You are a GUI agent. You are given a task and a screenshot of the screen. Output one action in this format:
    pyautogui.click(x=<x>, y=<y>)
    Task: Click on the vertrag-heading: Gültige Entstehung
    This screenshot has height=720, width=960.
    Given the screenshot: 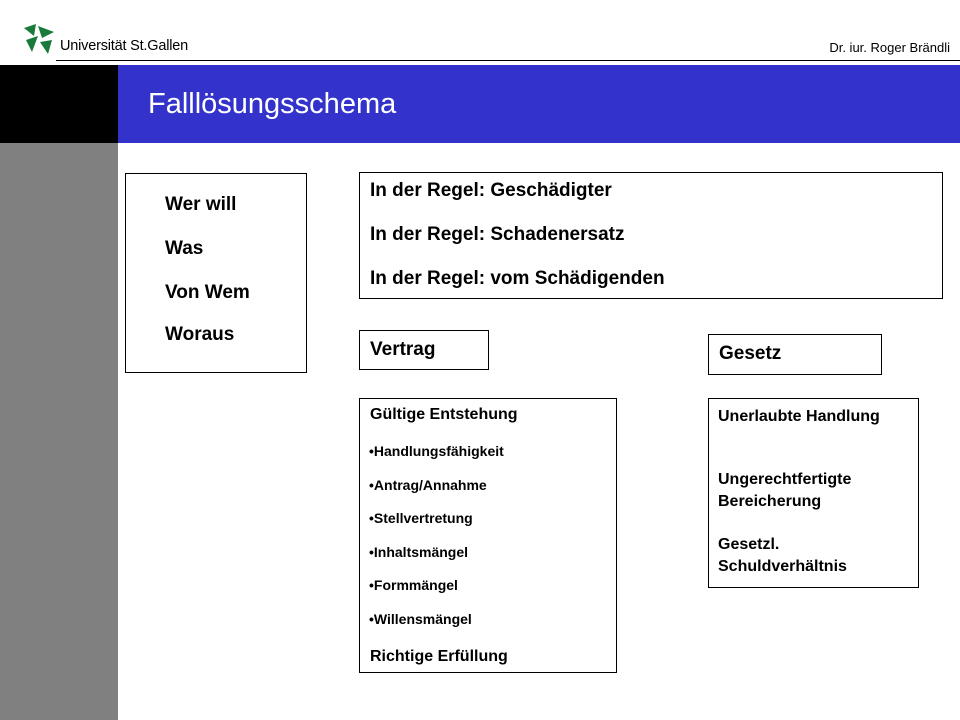 What is the action you would take?
    pyautogui.click(x=444, y=414)
    